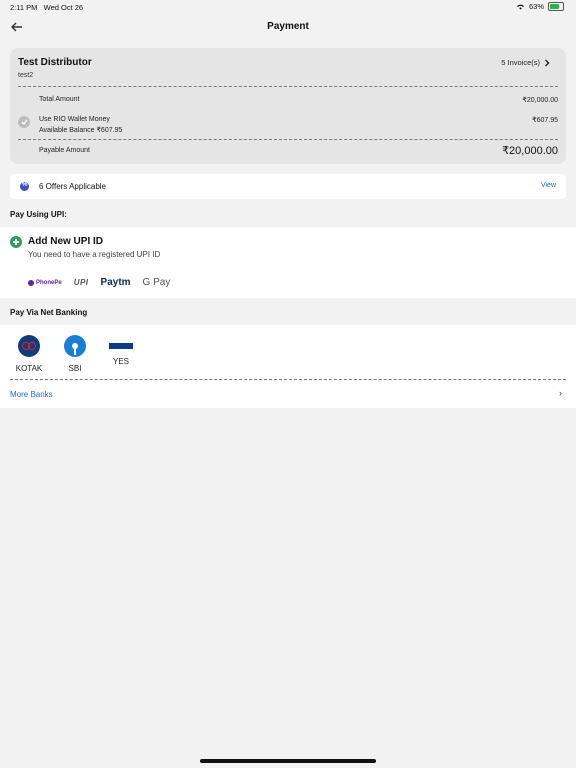  Describe the element at coordinates (64, 150) in the screenshot. I see `payable-amount-label: Payable Amount` at that location.